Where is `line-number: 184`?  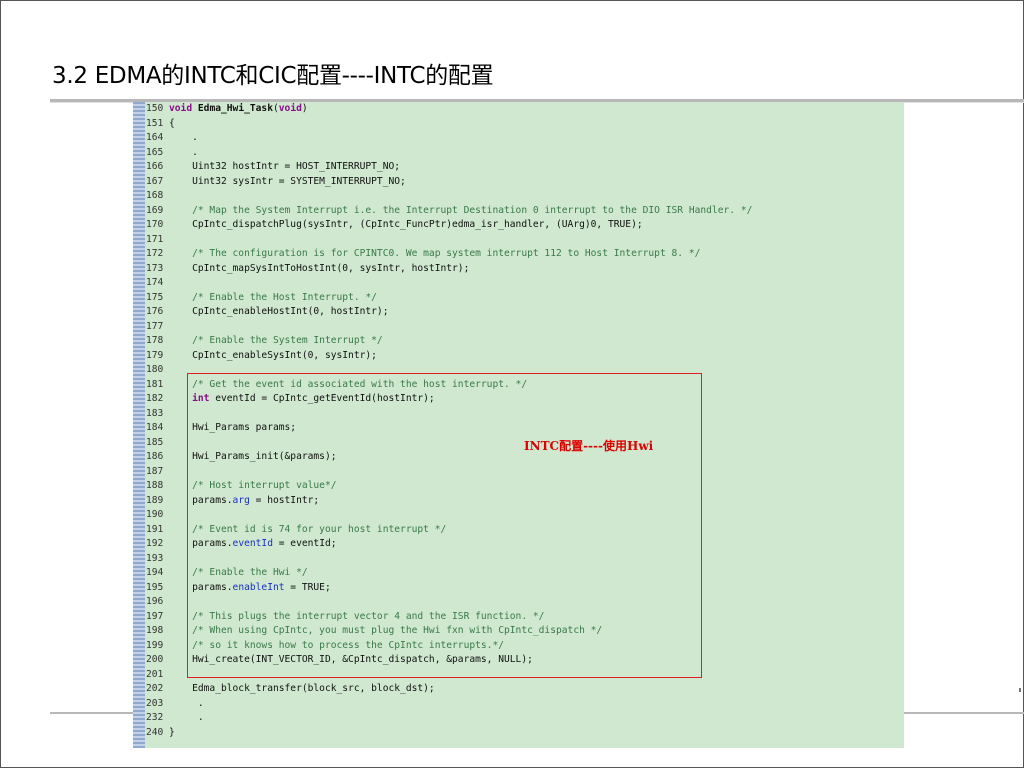 line-number: 184 is located at coordinates (155, 427).